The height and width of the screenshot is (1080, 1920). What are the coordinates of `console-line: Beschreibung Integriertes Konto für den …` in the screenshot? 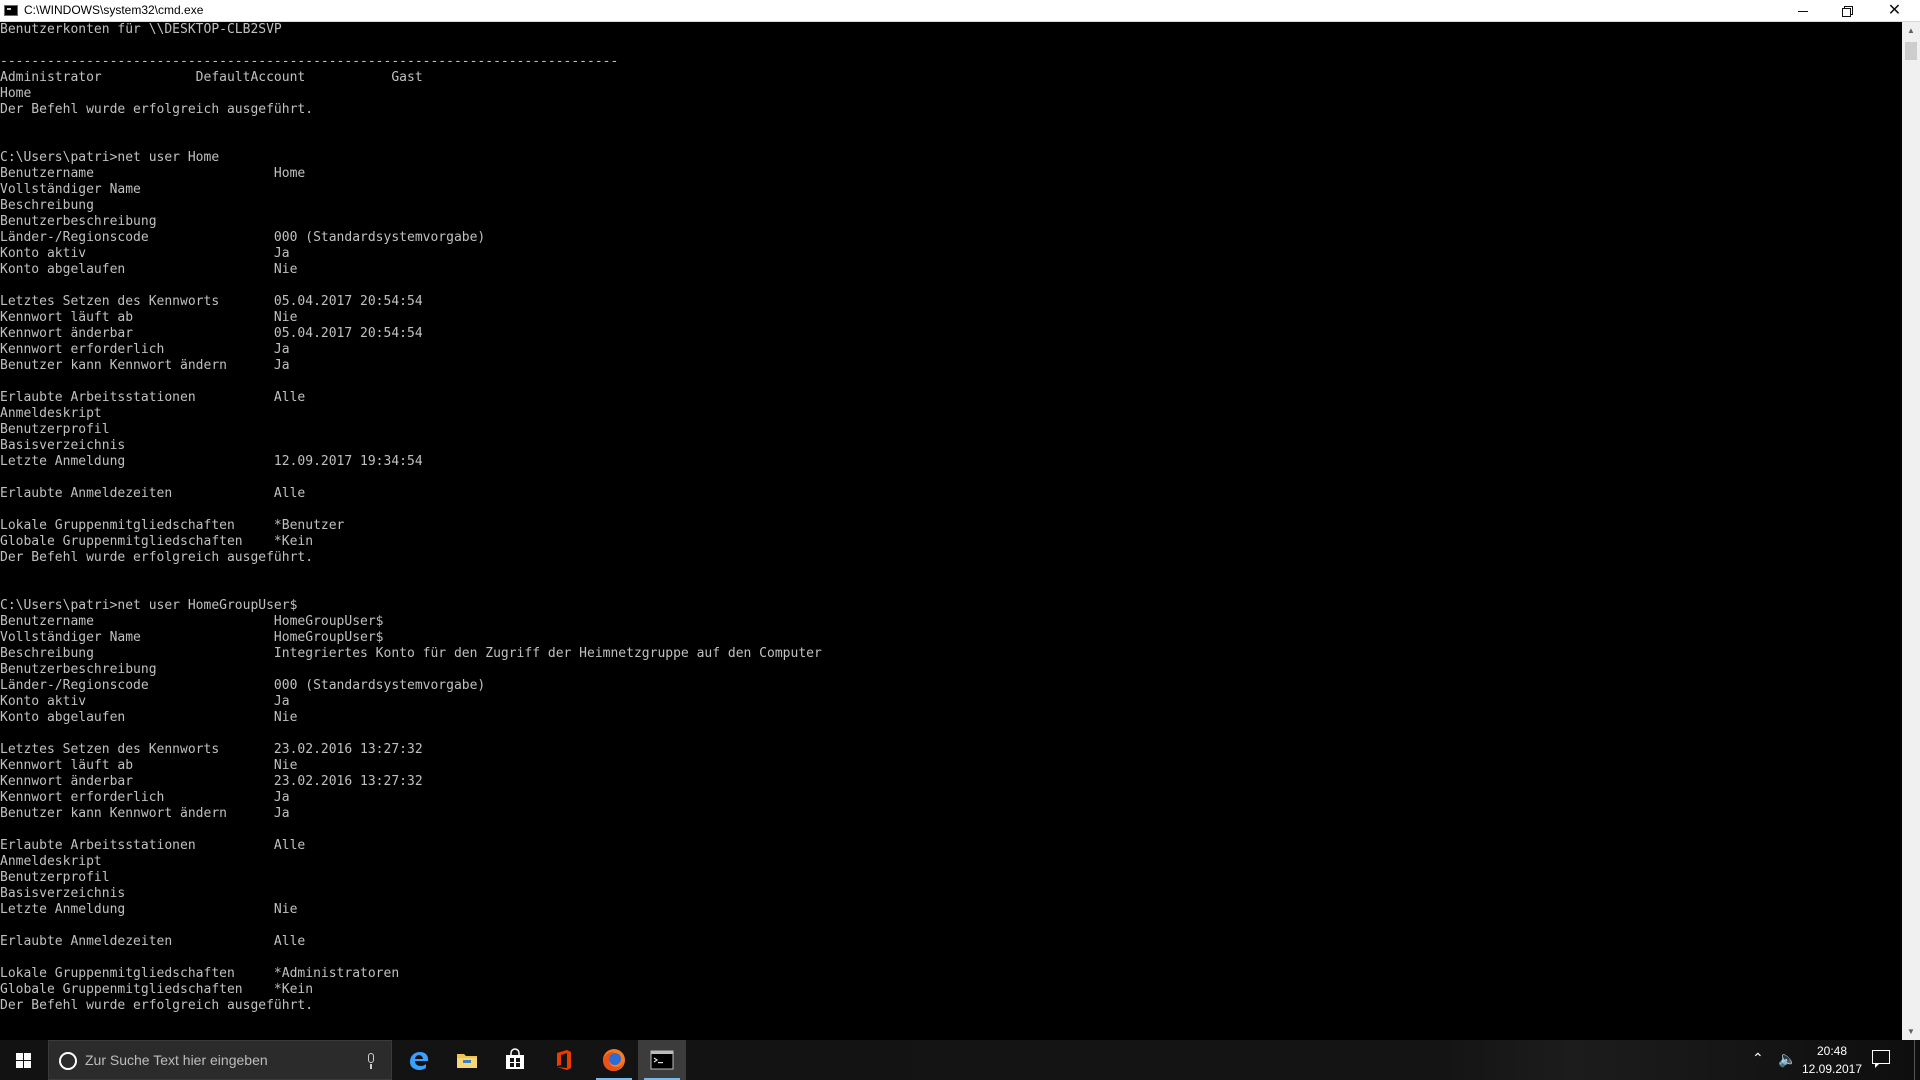 It's located at (411, 653).